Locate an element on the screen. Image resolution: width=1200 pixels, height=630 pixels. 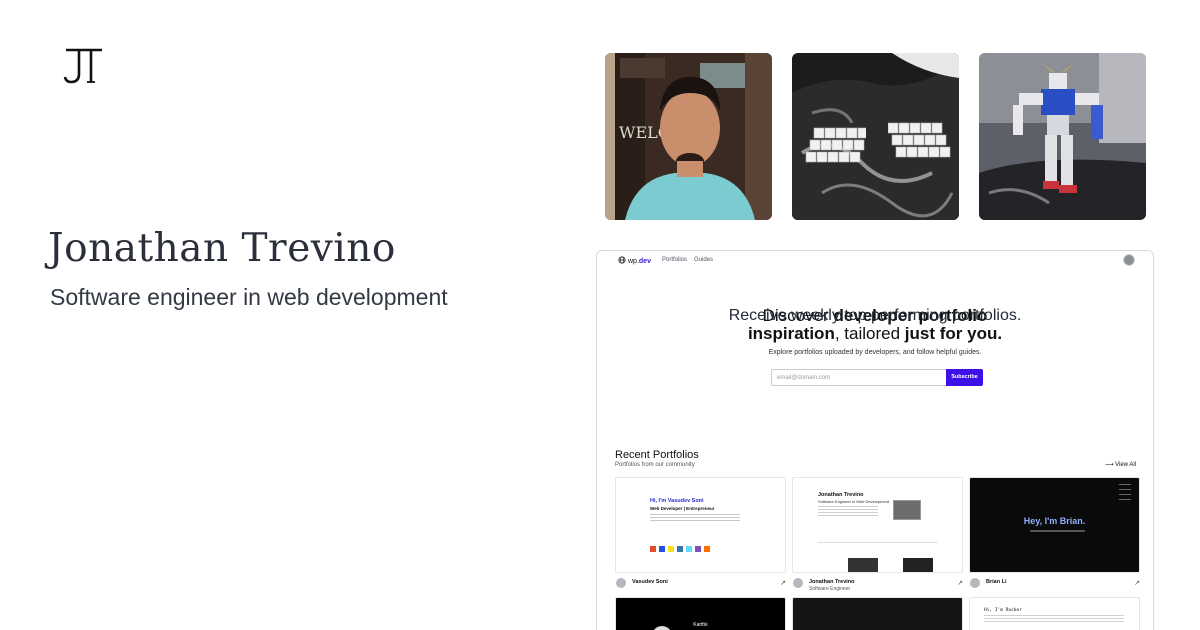
globe-icon is located at coordinates (622, 261).